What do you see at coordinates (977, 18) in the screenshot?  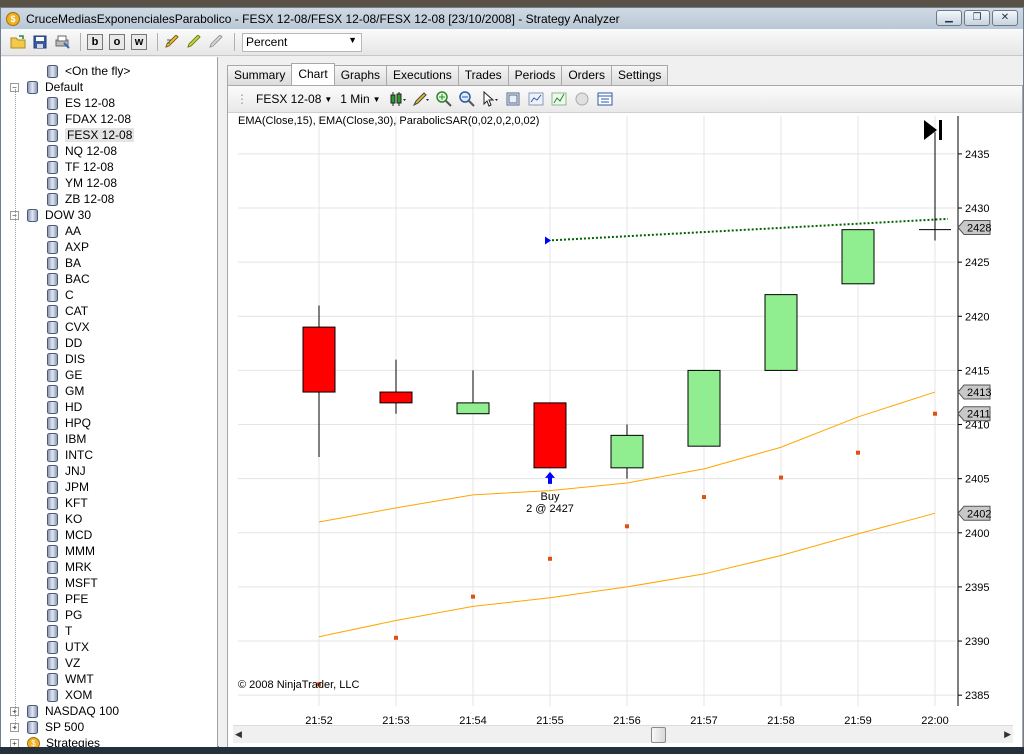 I see `maximize-icon: ❐` at bounding box center [977, 18].